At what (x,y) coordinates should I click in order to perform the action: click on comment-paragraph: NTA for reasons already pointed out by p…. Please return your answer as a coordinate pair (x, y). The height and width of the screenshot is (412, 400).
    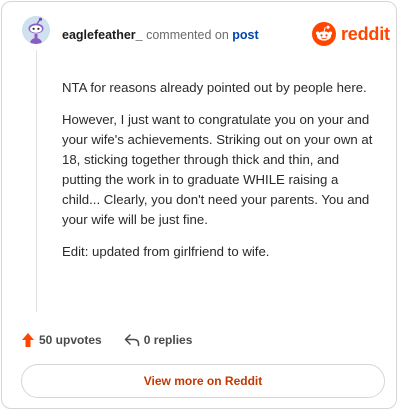
    Looking at the image, I should click on (214, 87).